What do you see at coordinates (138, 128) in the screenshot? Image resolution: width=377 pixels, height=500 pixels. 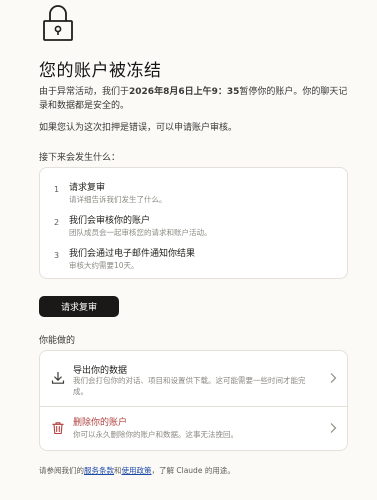 I see `appeal-note: 如果您认为这次扣押是错误，可以申请账户审核。` at bounding box center [138, 128].